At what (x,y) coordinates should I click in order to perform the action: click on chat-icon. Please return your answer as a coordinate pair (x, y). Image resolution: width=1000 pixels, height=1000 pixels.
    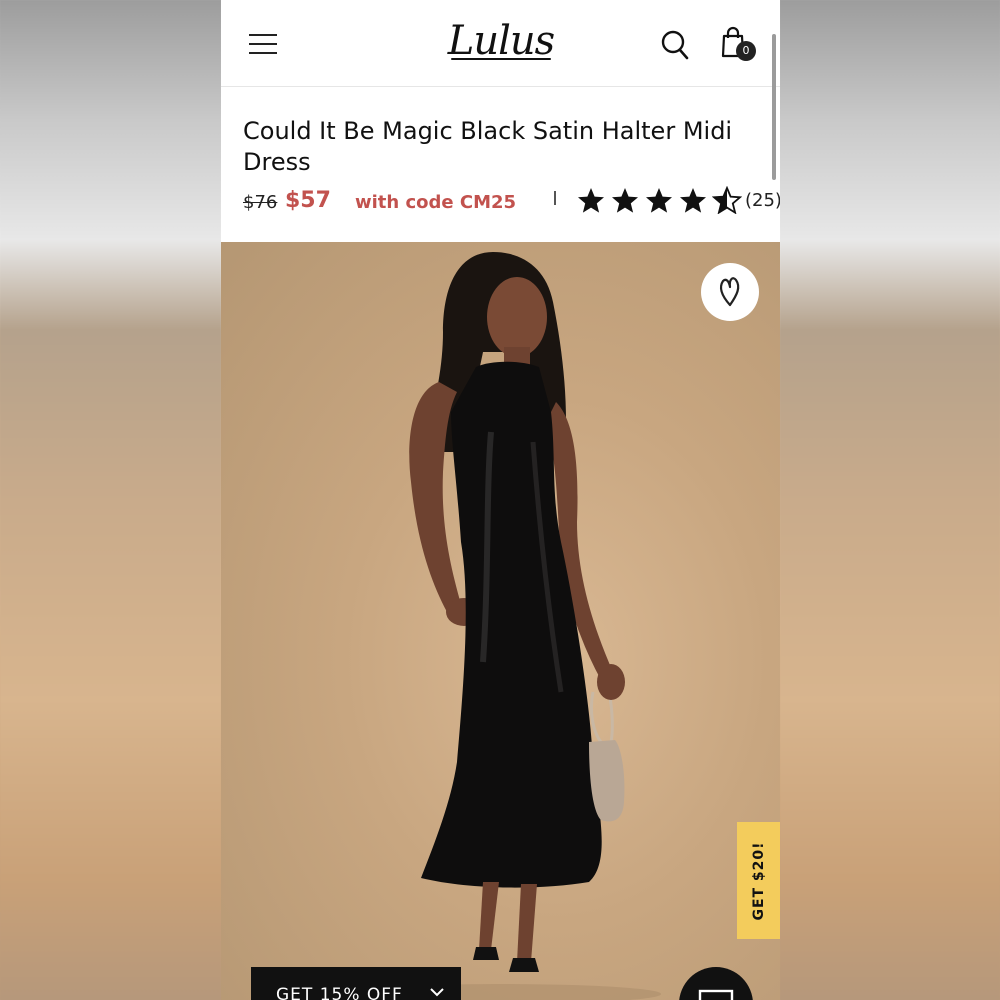
    Looking at the image, I should click on (716, 994).